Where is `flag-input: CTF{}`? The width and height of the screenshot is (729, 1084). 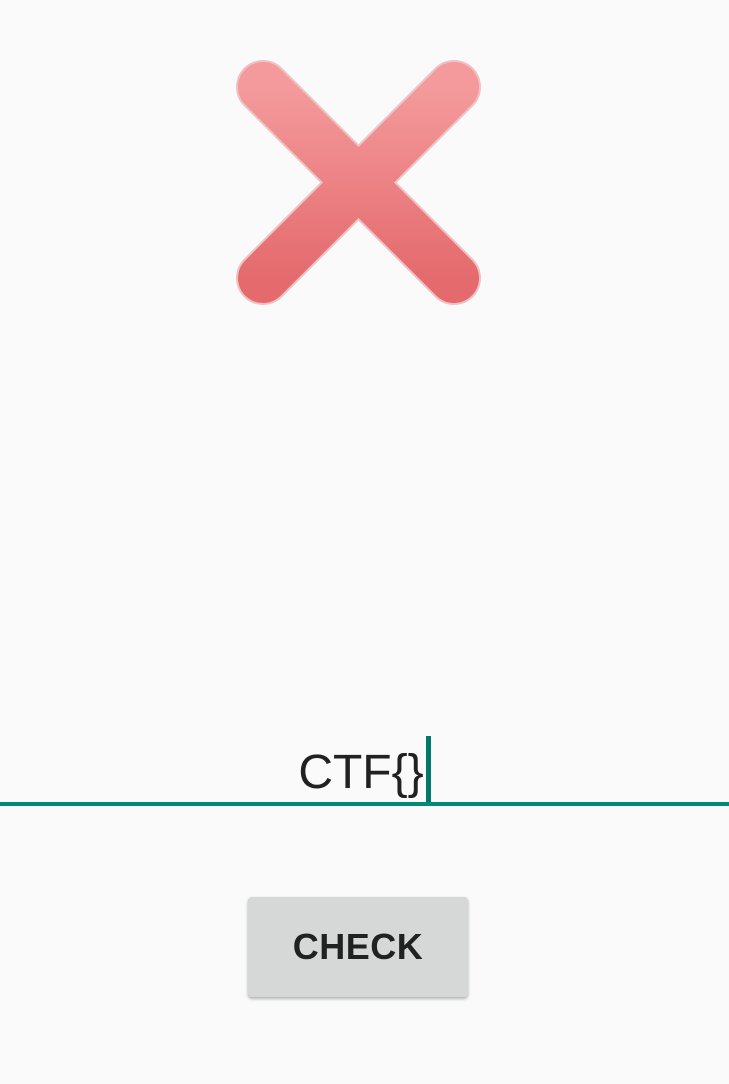 flag-input: CTF{} is located at coordinates (364, 763).